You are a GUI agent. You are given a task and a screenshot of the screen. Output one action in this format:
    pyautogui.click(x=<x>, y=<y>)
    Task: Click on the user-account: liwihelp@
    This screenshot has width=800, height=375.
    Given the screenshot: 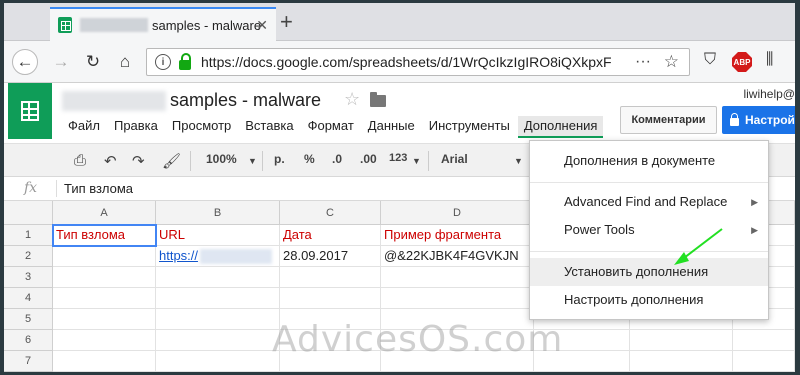 What is the action you would take?
    pyautogui.click(x=769, y=94)
    